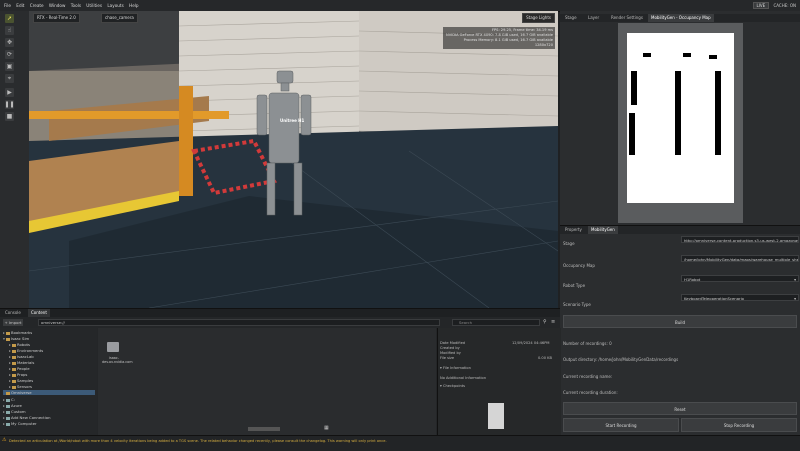  I want to click on camera-label: chase_camera, so click(119, 17).